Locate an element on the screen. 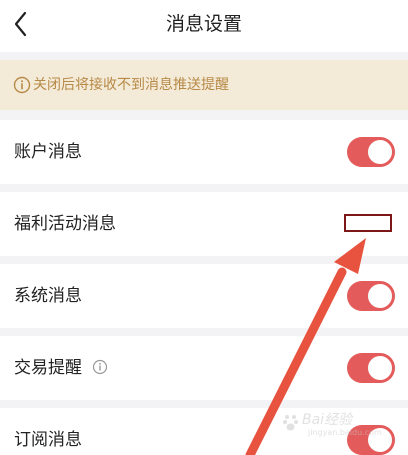  system-toggle is located at coordinates (371, 296).